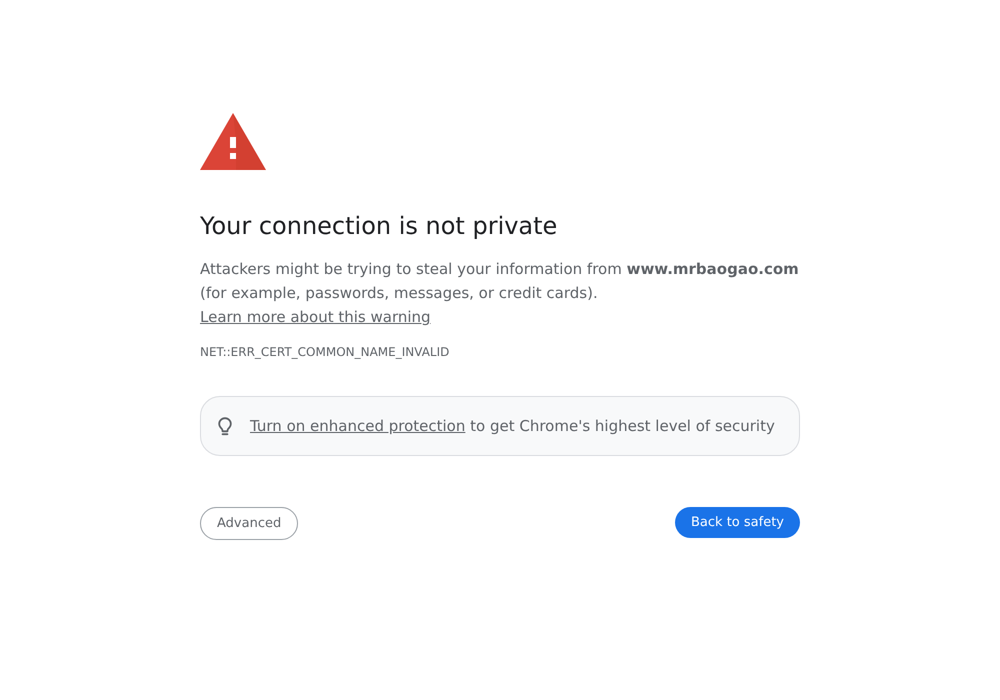 This screenshot has height=700, width=1000. What do you see at coordinates (379, 226) in the screenshot?
I see `page-heading: Your connection is not private` at bounding box center [379, 226].